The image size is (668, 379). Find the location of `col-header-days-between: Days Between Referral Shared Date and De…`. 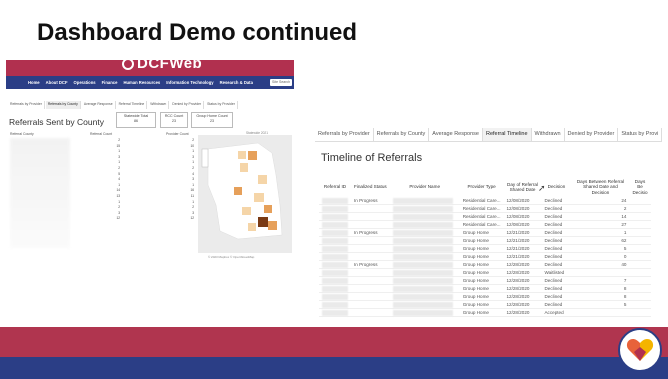

col-header-days-between: Days Between Referral Shared Date and De… is located at coordinates (600, 187).